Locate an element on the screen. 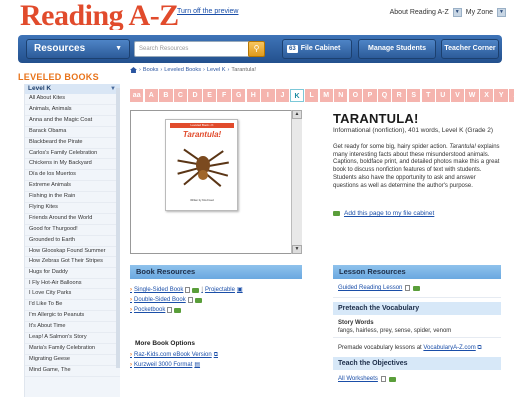  level-letter-aa: aa is located at coordinates (137, 95).